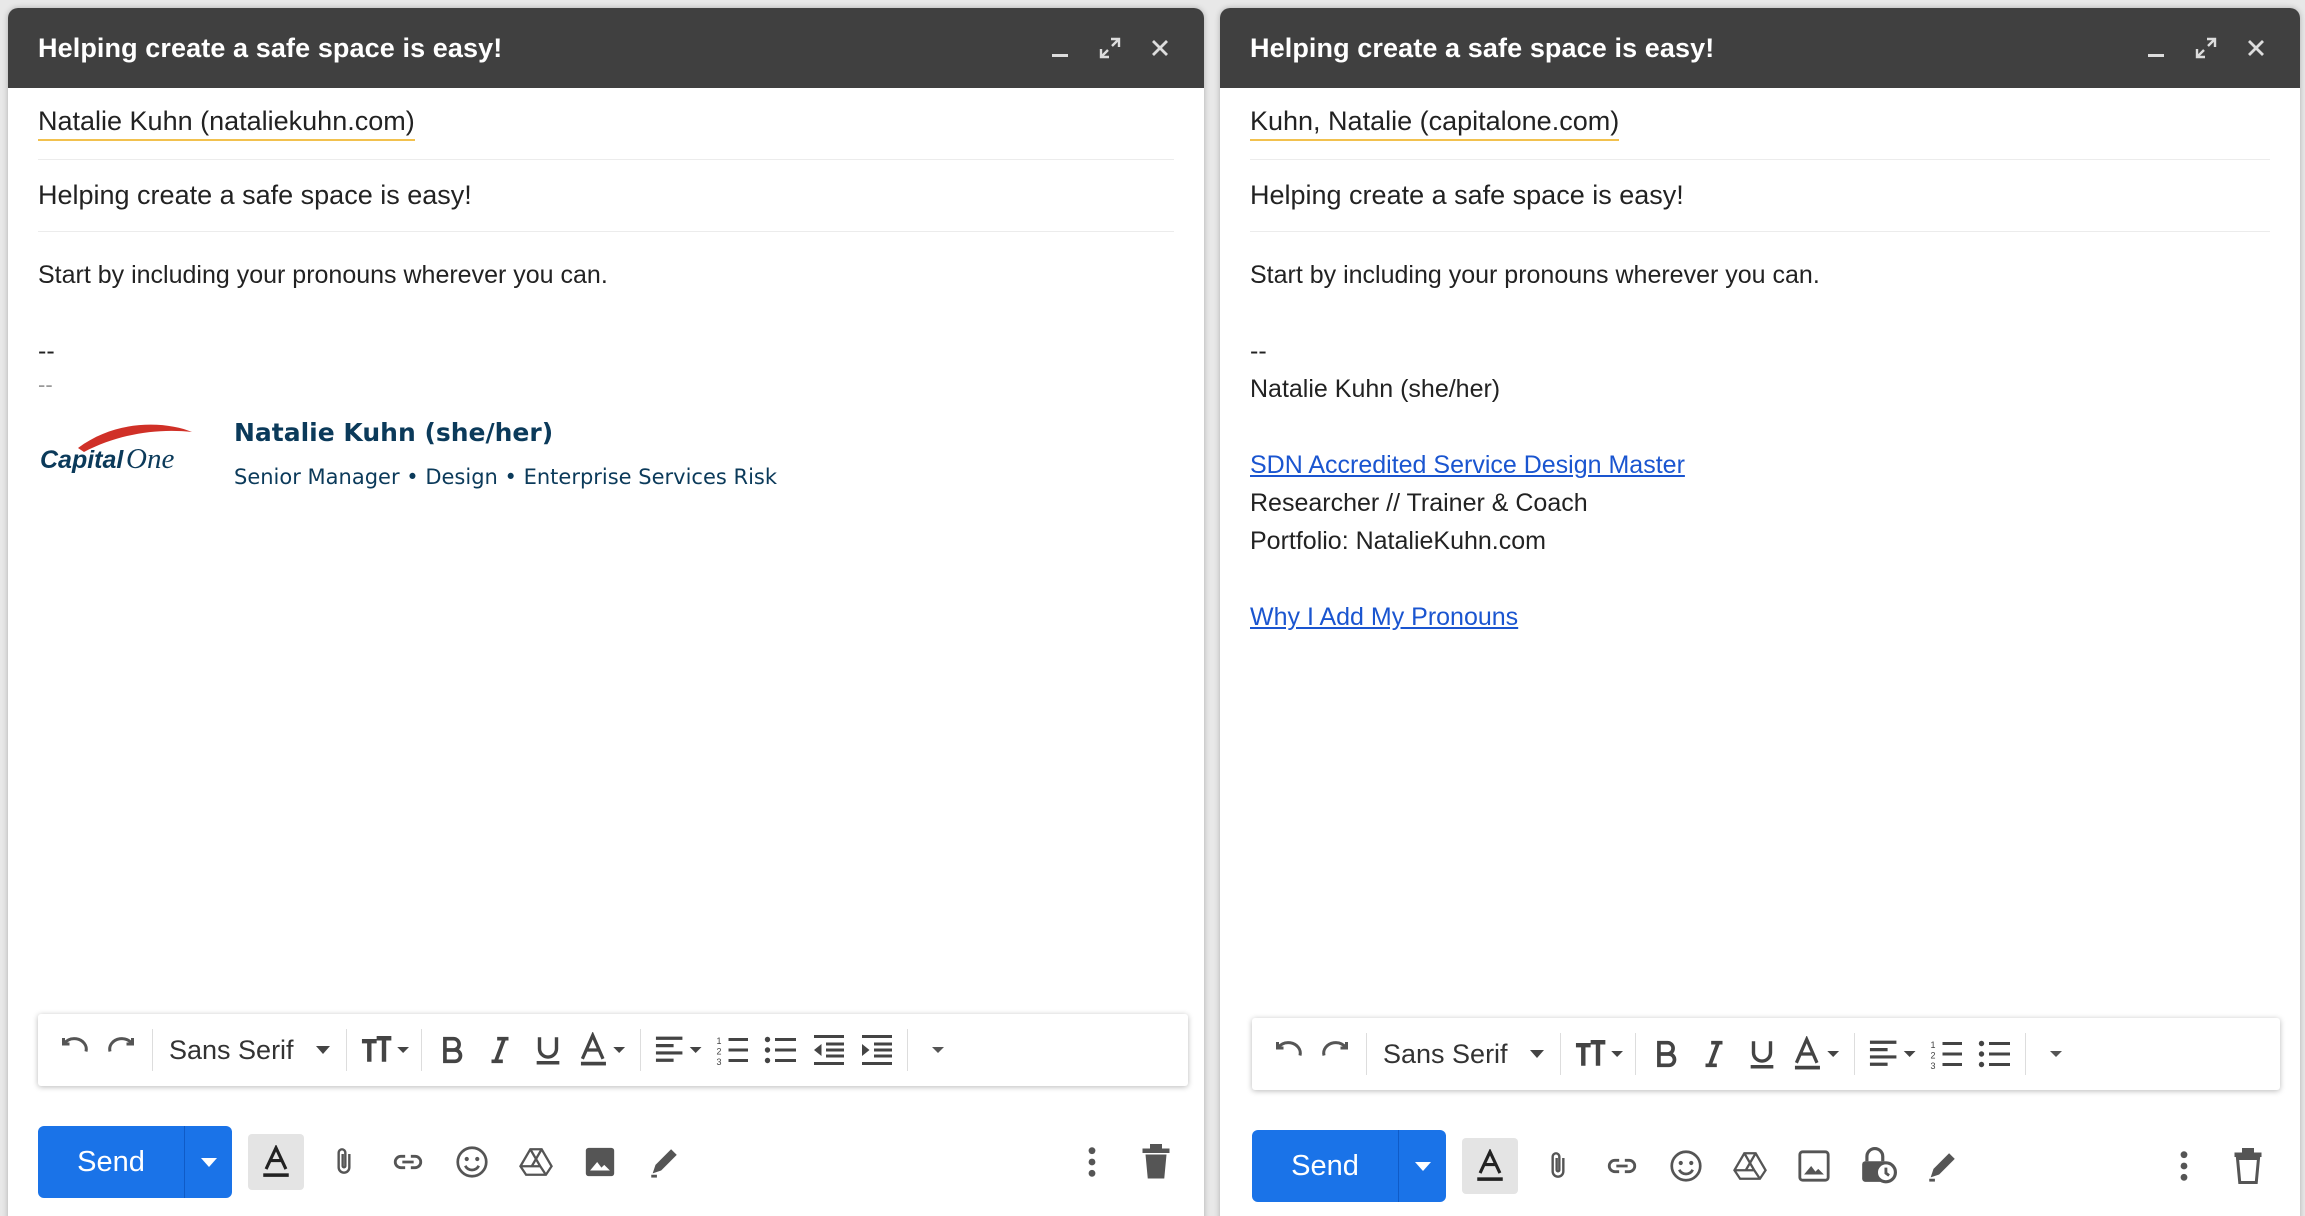 Image resolution: width=2305 pixels, height=1216 pixels. I want to click on confidential-mode-button, so click(1878, 1166).